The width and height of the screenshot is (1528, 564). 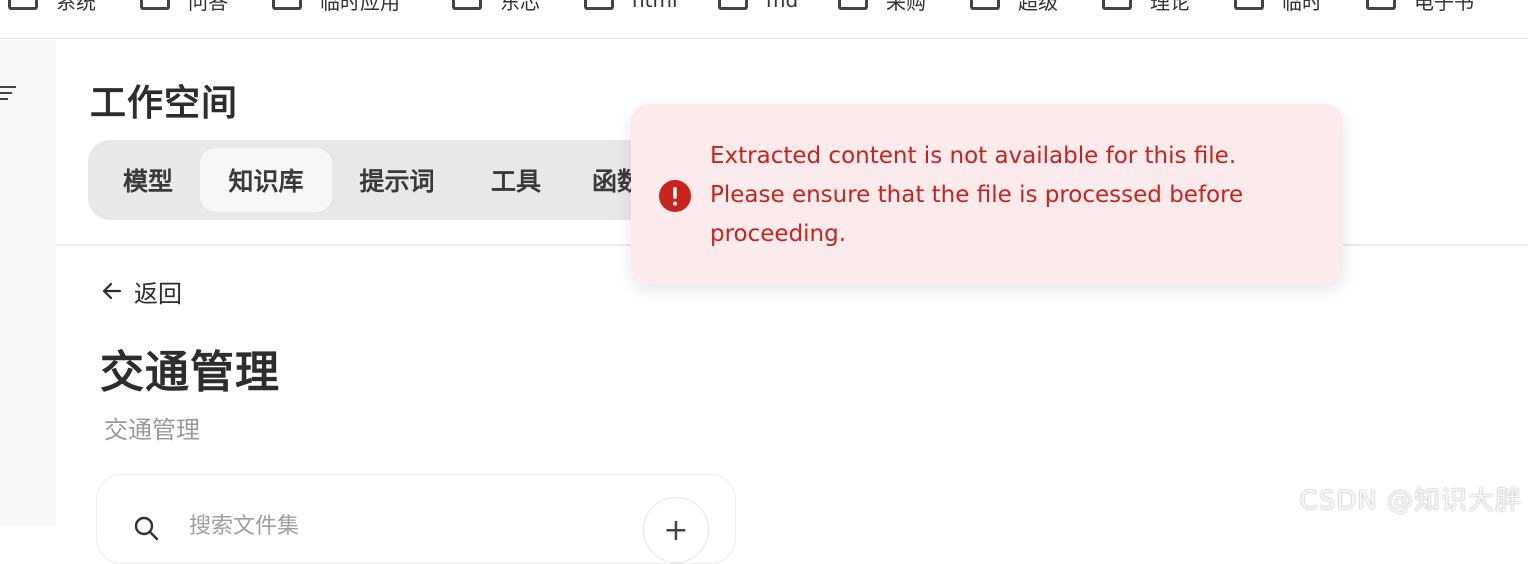 I want to click on bookmark-label: 临时, so click(x=1302, y=7).